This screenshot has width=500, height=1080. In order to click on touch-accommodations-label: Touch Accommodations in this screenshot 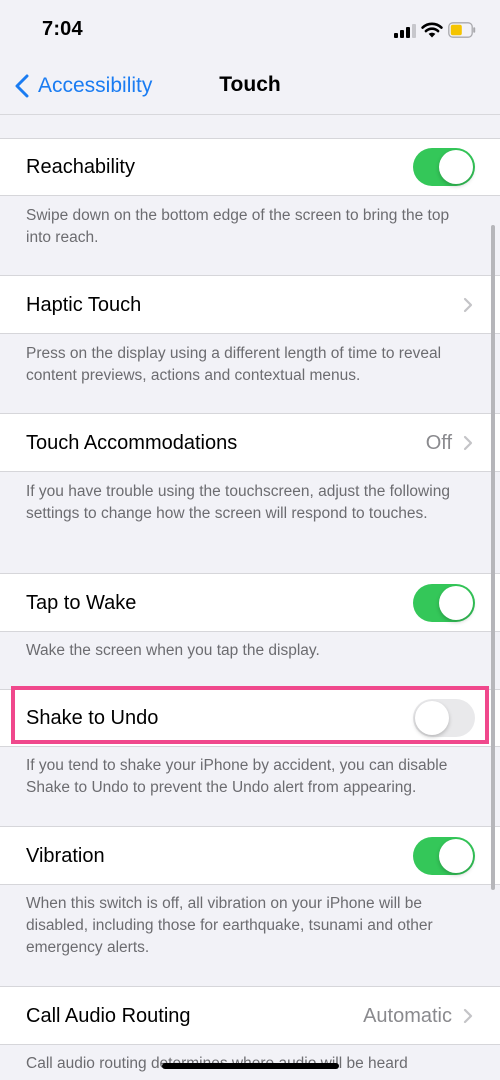, I will do `click(132, 443)`.